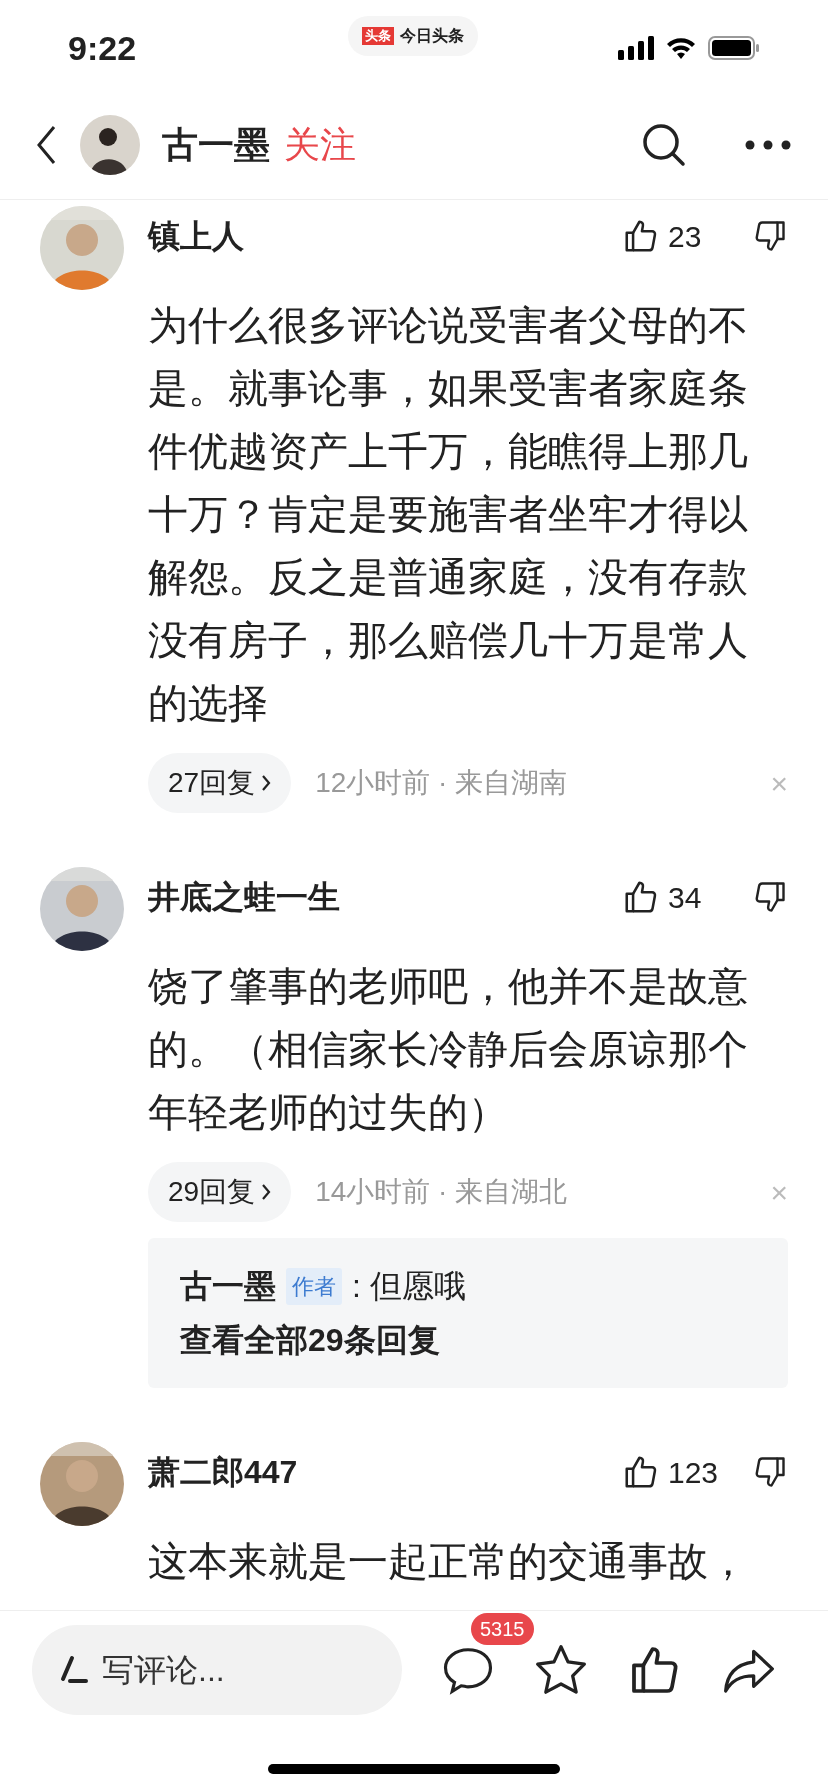 This screenshot has height=1792, width=828. I want to click on username: 萧二郎447, so click(223, 1472).